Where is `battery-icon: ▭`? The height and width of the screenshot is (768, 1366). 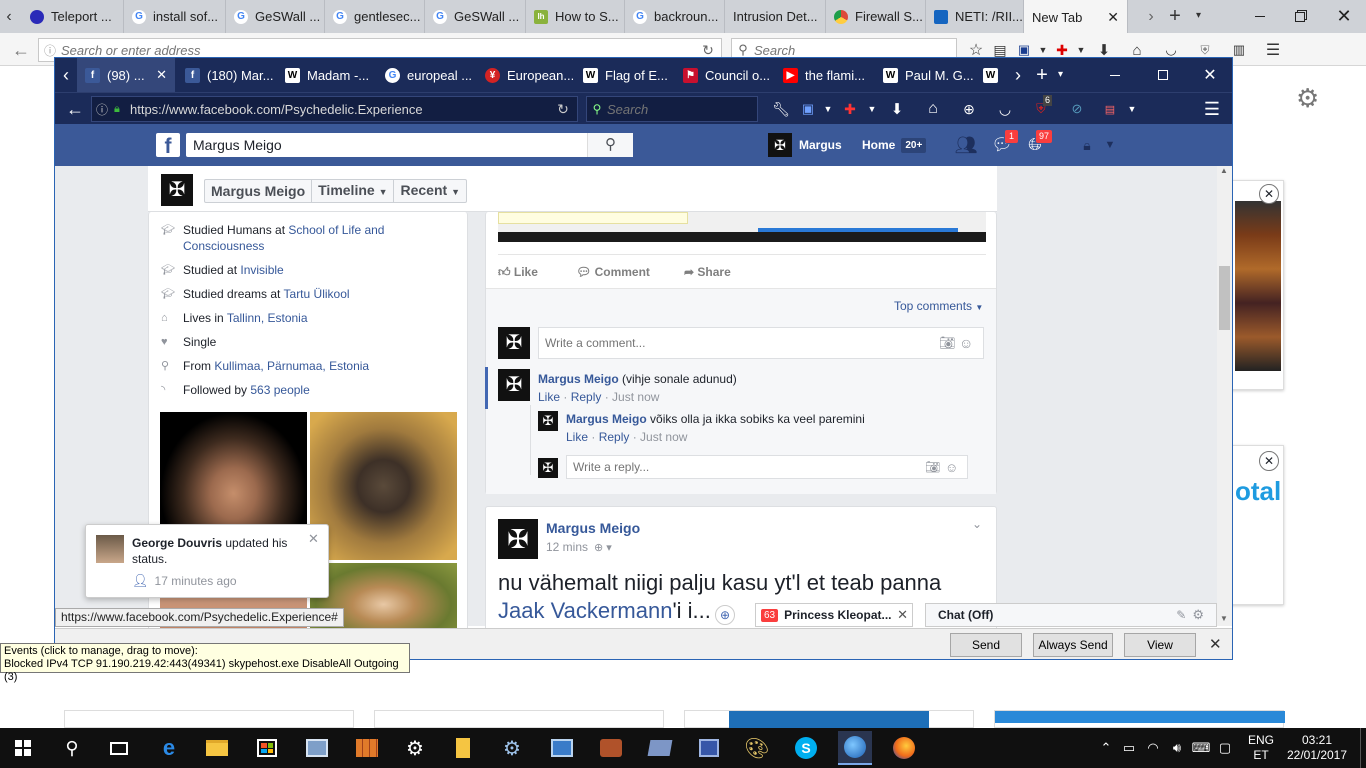 battery-icon: ▭ is located at coordinates (1129, 748).